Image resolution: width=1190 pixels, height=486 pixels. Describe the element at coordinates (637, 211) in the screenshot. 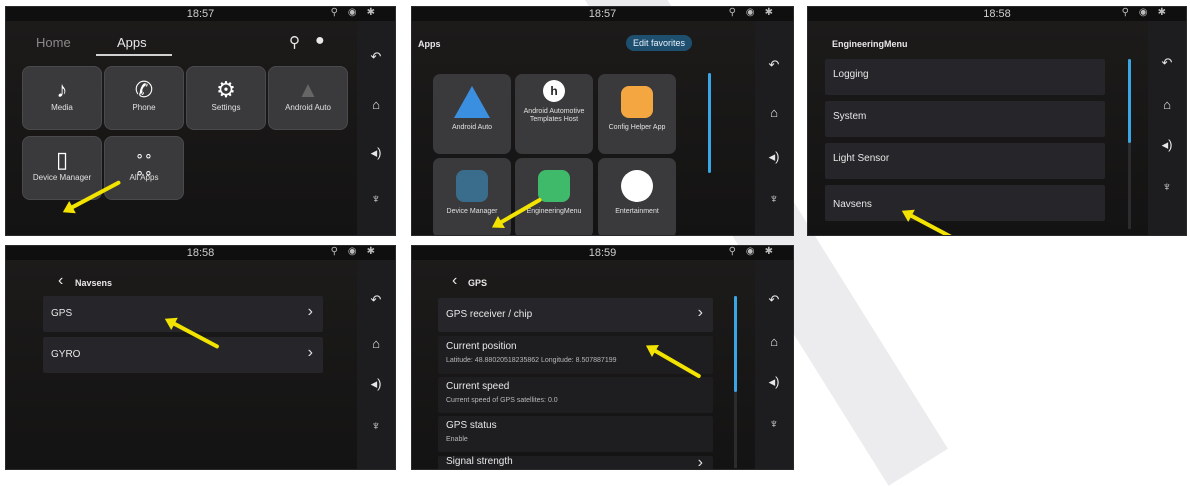

I see `tile-label: Entertainment` at that location.